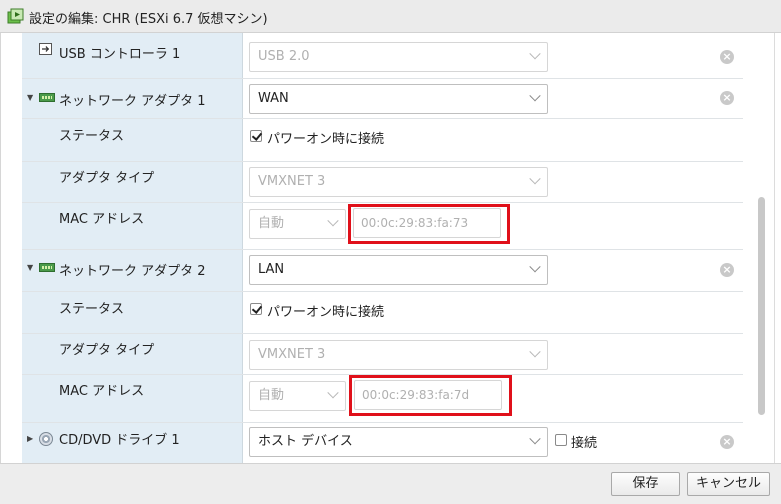 This screenshot has height=504, width=781. Describe the element at coordinates (102, 219) in the screenshot. I see `nic1-mac-label: MAC アドレス` at that location.